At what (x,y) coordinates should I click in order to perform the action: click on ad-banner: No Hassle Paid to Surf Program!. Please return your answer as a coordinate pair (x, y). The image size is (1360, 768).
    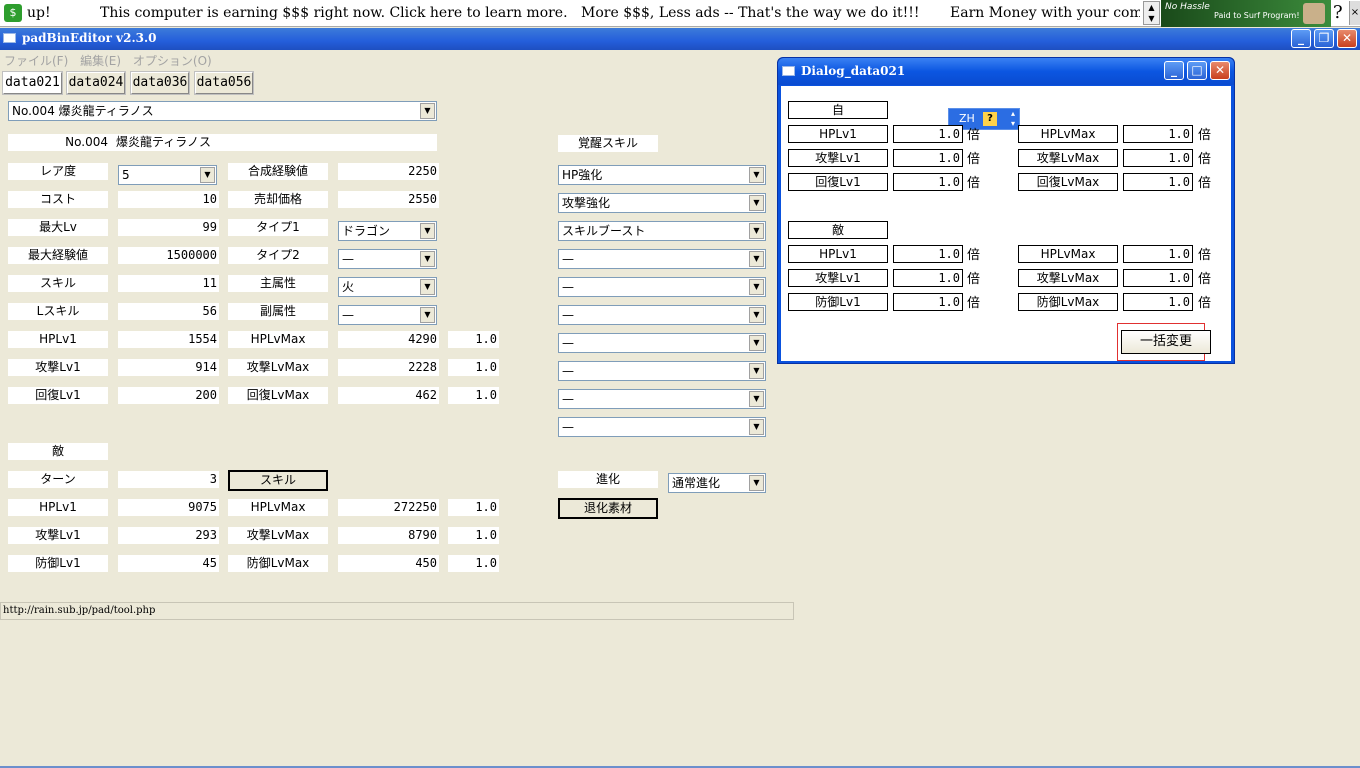
    Looking at the image, I should click on (1246, 13).